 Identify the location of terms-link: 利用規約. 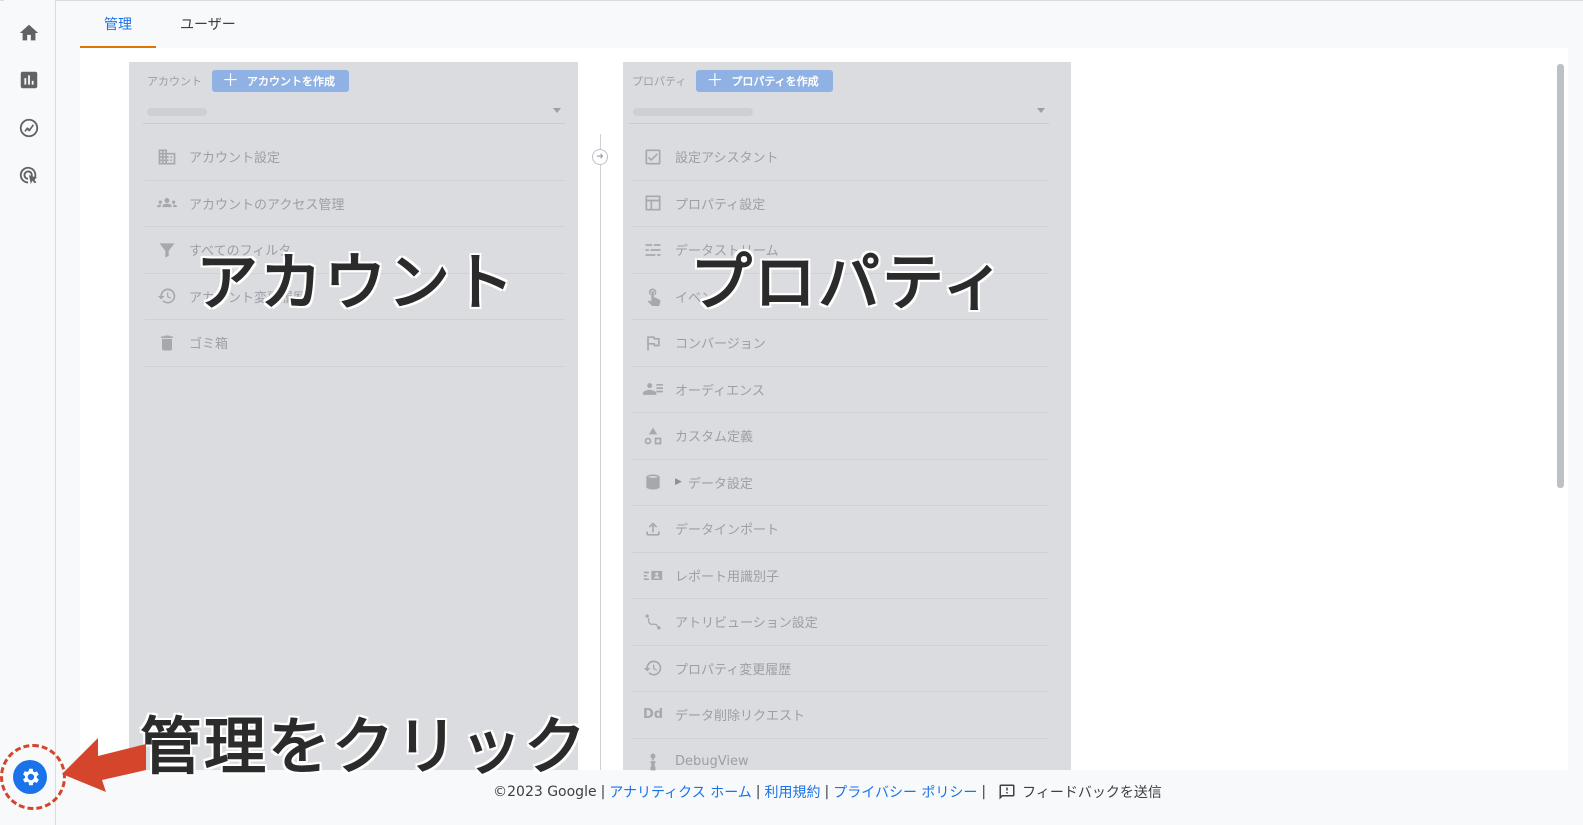
(793, 792).